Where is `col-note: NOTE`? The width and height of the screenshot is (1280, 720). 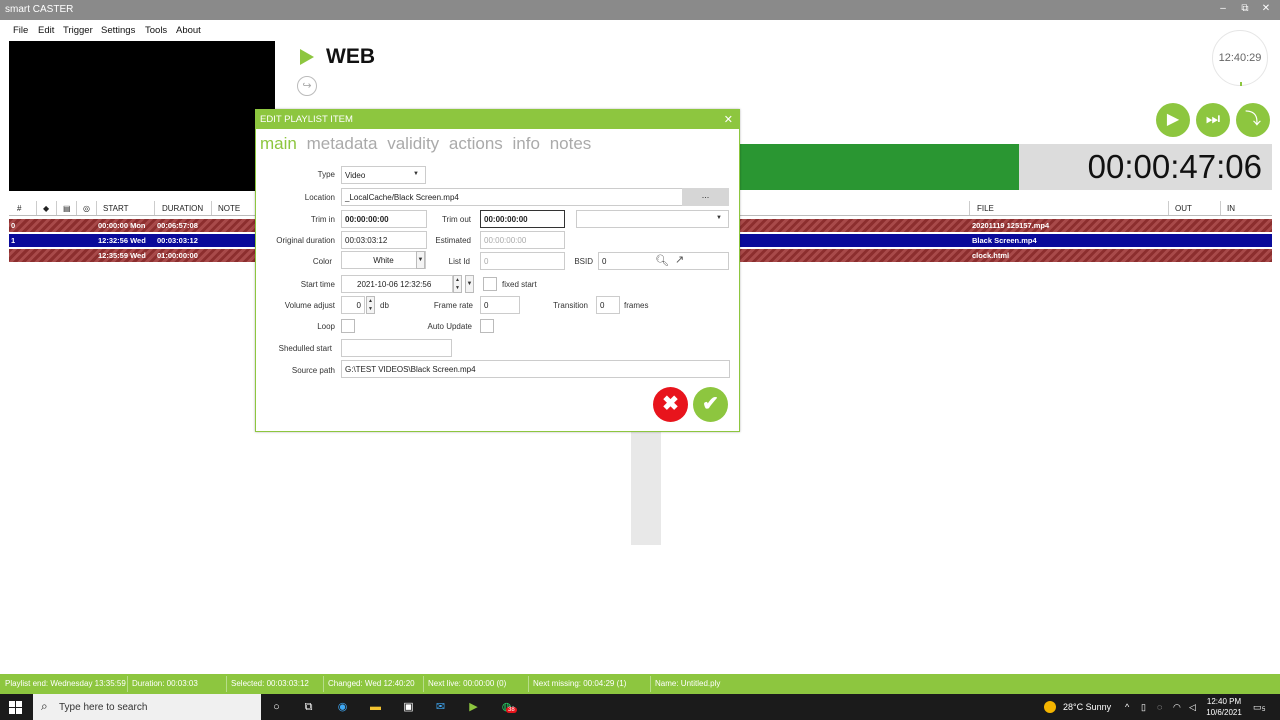 col-note: NOTE is located at coordinates (229, 208).